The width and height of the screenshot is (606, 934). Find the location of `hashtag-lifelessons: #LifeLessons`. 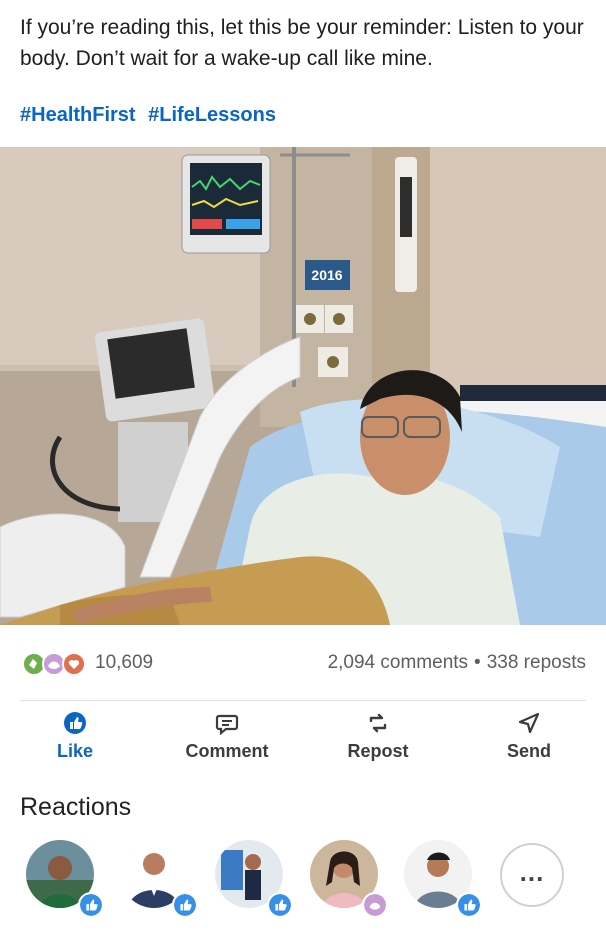

hashtag-lifelessons: #LifeLessons is located at coordinates (212, 115).